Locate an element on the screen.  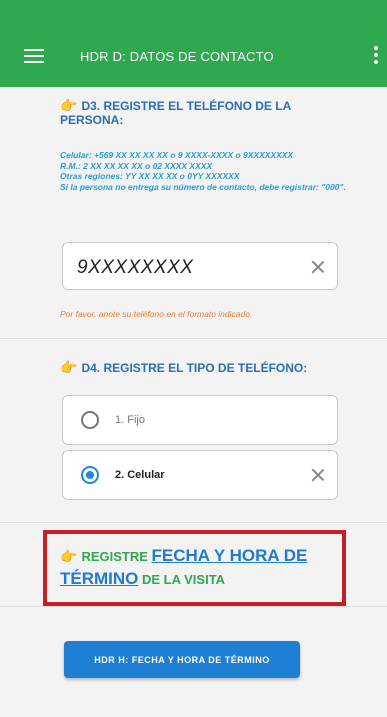
app-bar-title: HDR D: DATOS DE CONTACTO is located at coordinates (177, 56).